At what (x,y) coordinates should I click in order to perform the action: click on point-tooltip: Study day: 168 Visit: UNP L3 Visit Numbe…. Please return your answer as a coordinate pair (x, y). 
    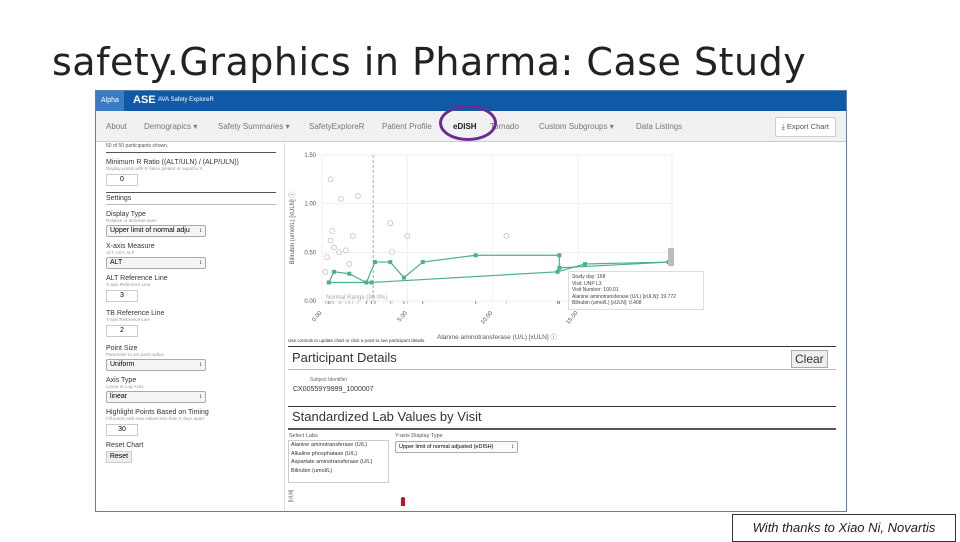
    Looking at the image, I should click on (636, 290).